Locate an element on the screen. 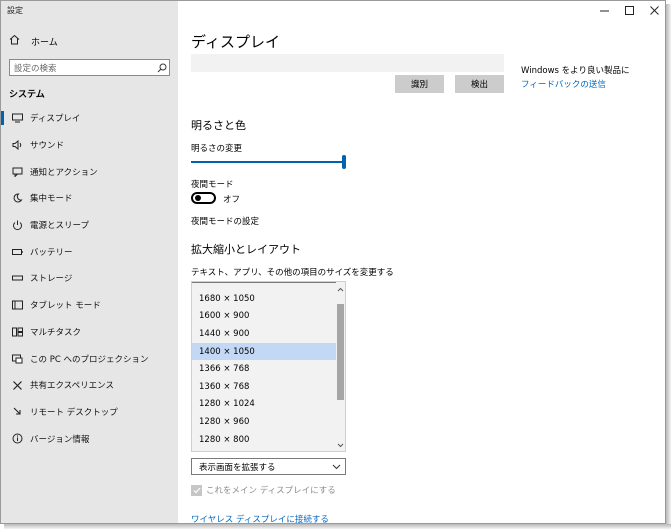 The width and height of the screenshot is (671, 529). scroll-down-icon is located at coordinates (340, 445).